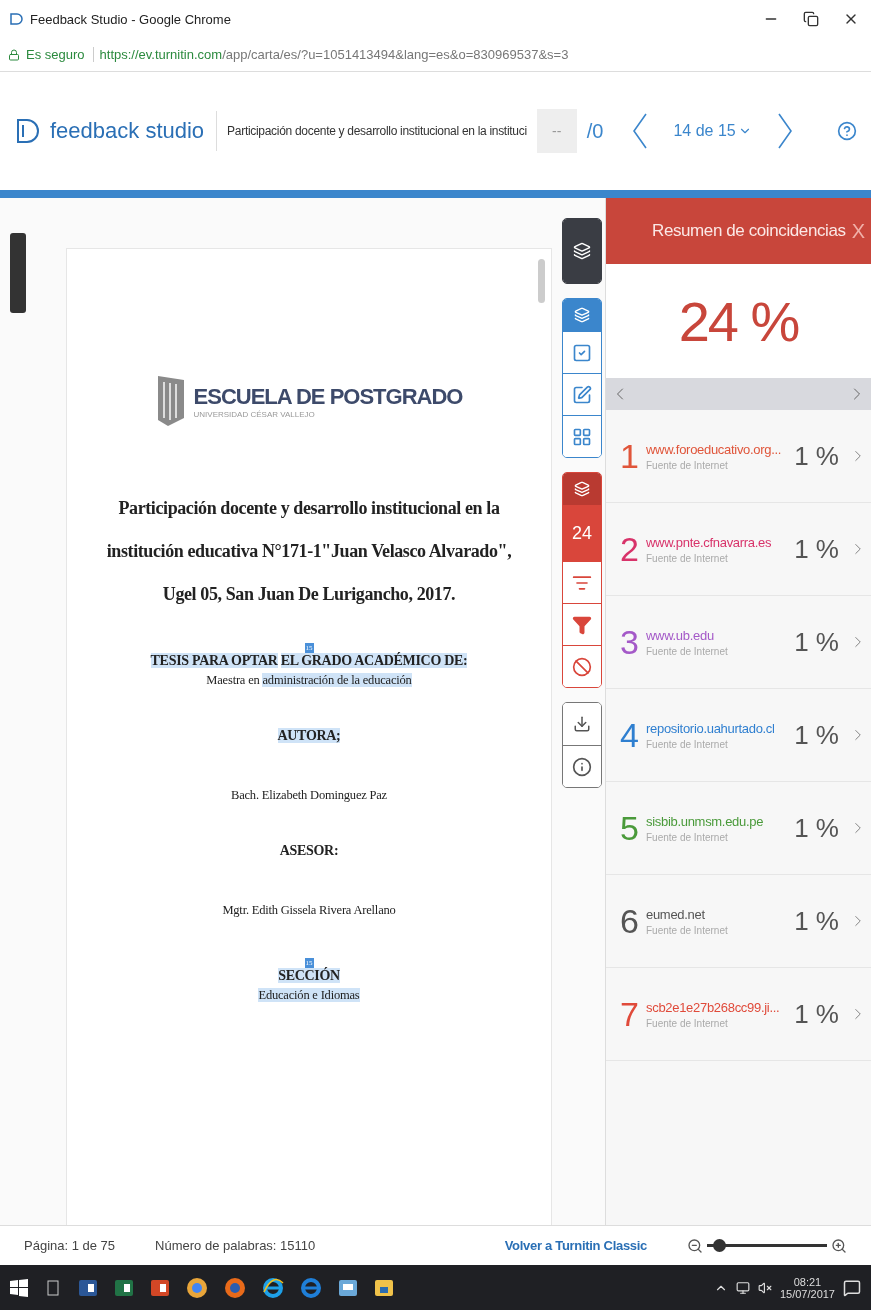 The height and width of the screenshot is (1310, 871). Describe the element at coordinates (160, 1287) in the screenshot. I see `presentation-icon` at that location.